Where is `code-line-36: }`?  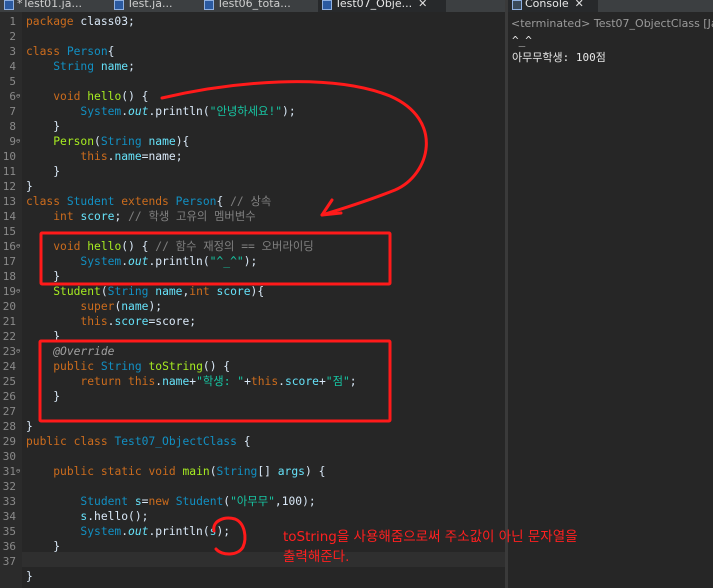
code-line-36: } is located at coordinates (57, 546).